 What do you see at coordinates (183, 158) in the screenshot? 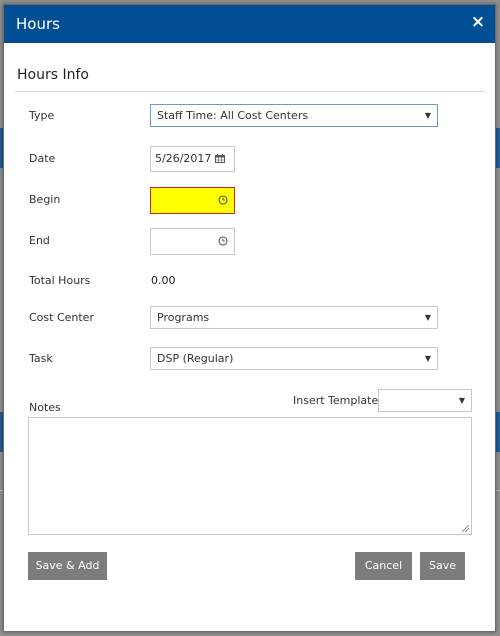
I see `date-value: 5/26/2017` at bounding box center [183, 158].